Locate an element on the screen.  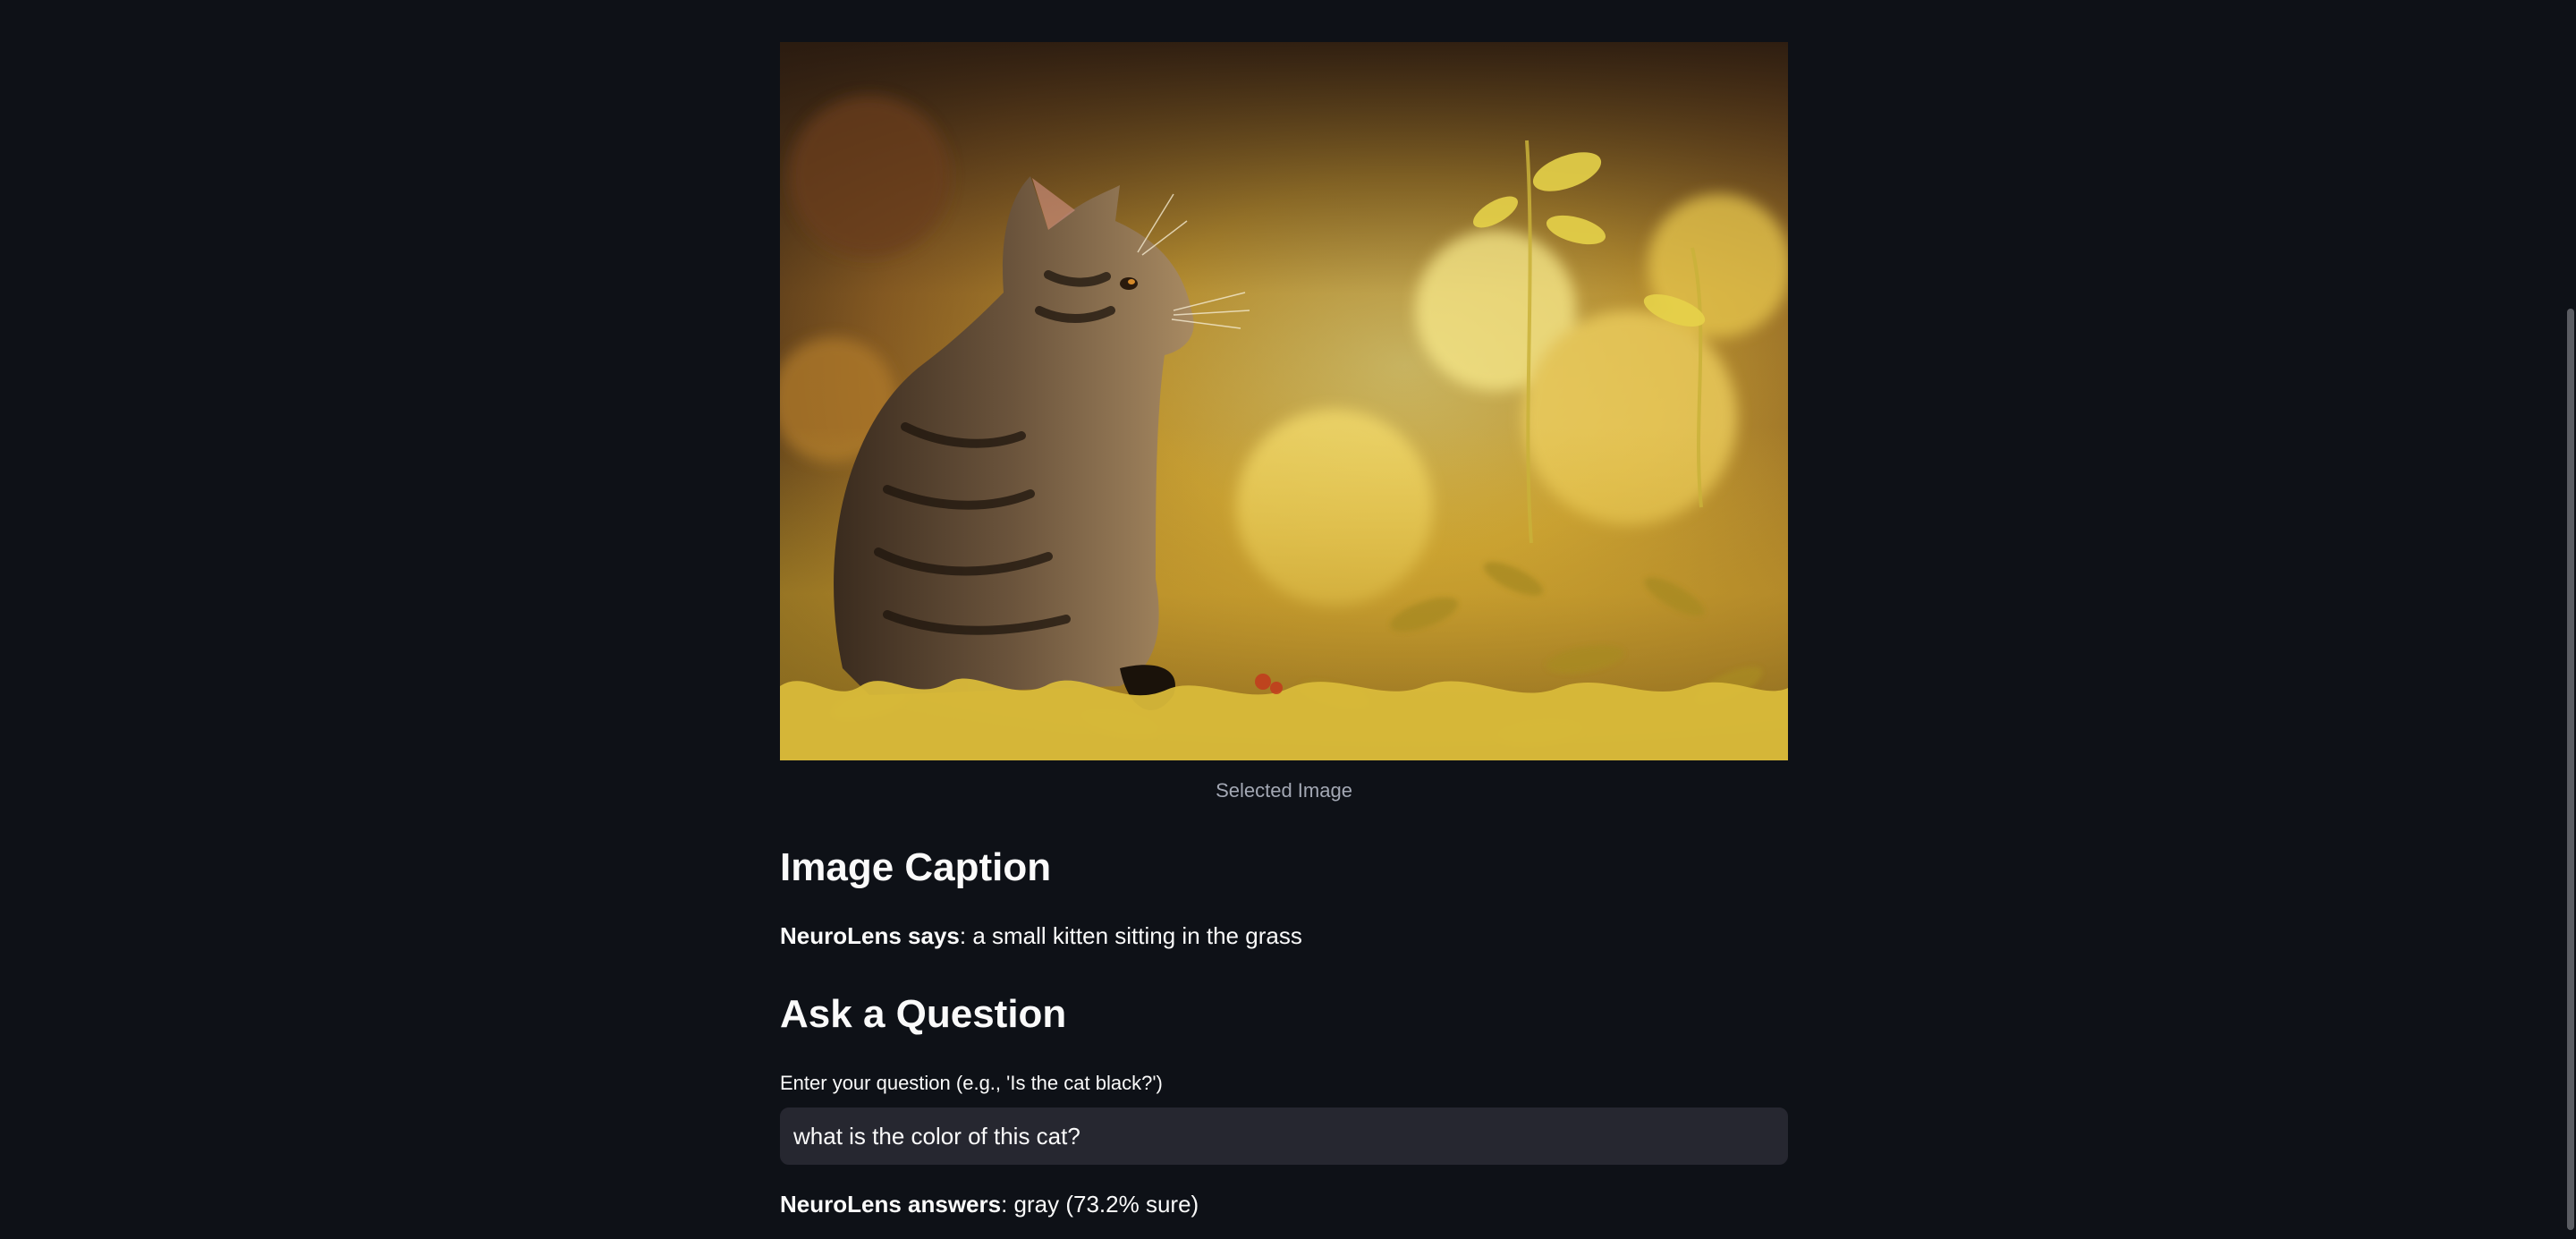
caption-result-text: : a small kitten sitting in the grass is located at coordinates (1130, 935).